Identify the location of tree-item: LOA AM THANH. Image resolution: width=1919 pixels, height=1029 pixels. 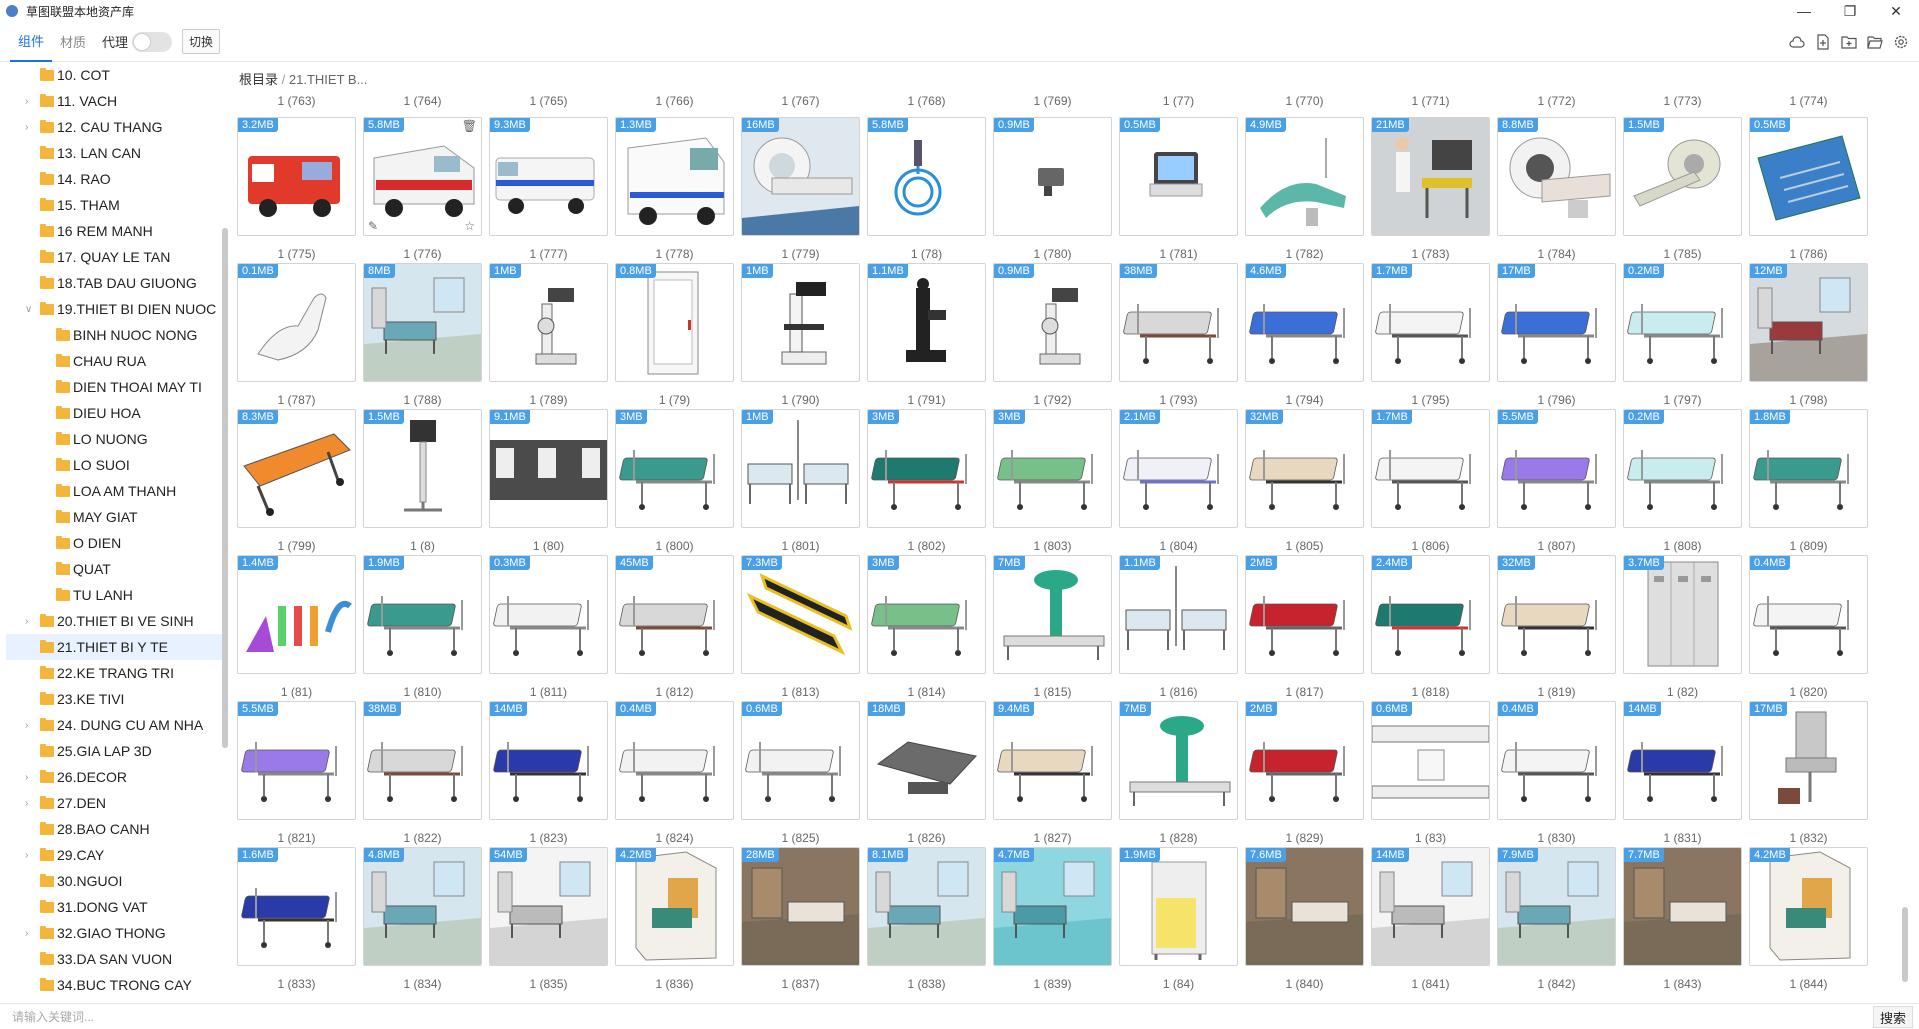
(117, 491).